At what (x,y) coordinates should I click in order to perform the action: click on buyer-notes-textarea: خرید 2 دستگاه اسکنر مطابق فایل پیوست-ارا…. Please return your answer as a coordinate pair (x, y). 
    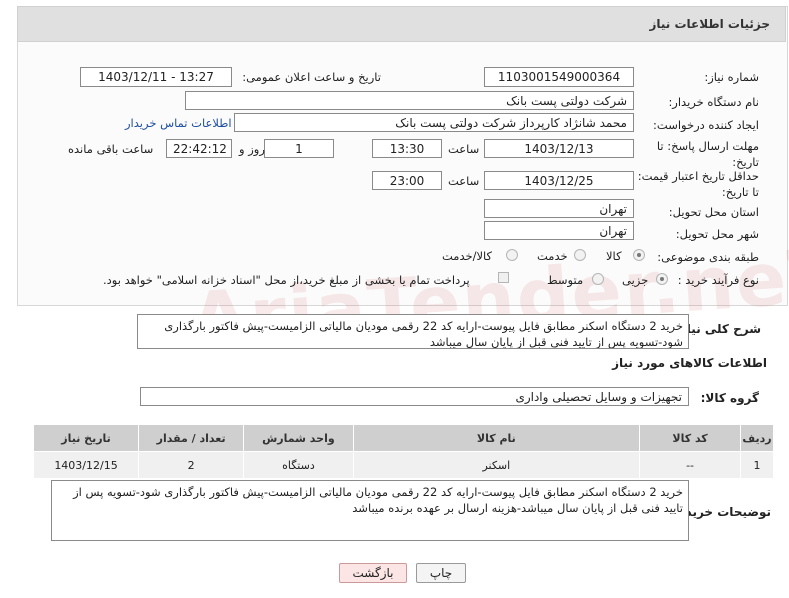
    Looking at the image, I should click on (370, 510).